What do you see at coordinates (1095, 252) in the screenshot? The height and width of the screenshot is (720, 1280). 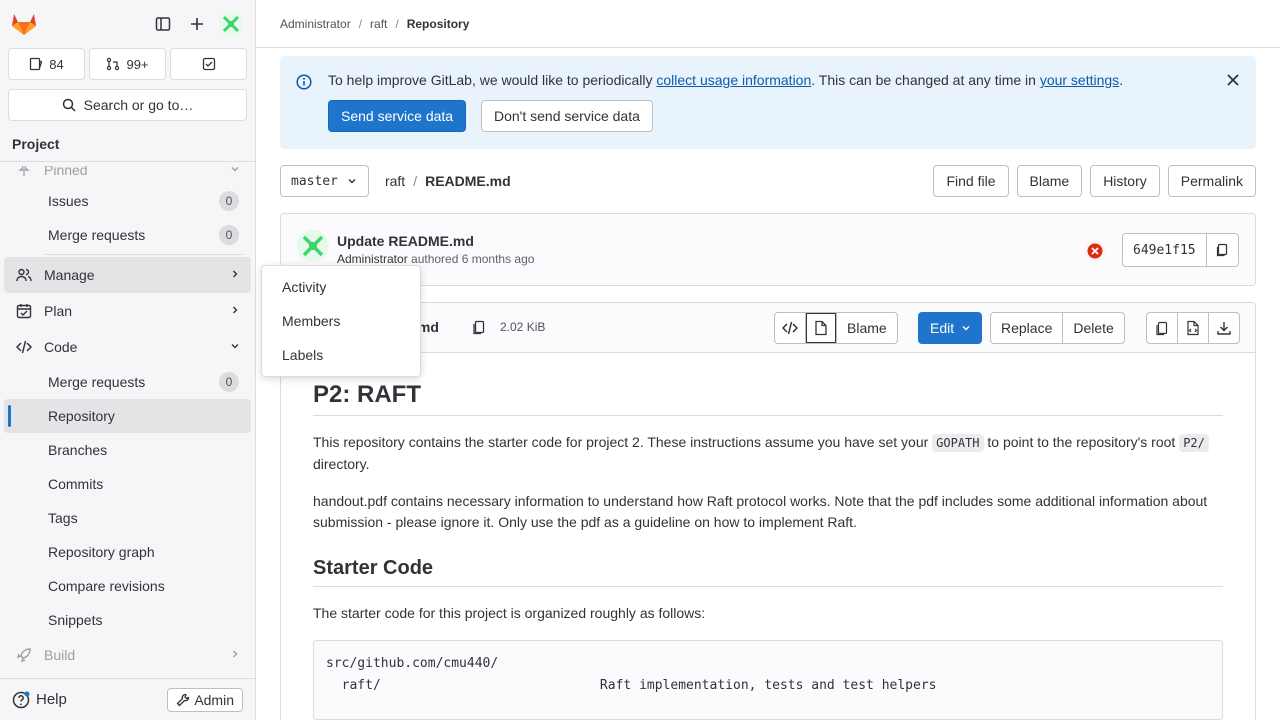 I see `pipeline-failed-icon` at bounding box center [1095, 252].